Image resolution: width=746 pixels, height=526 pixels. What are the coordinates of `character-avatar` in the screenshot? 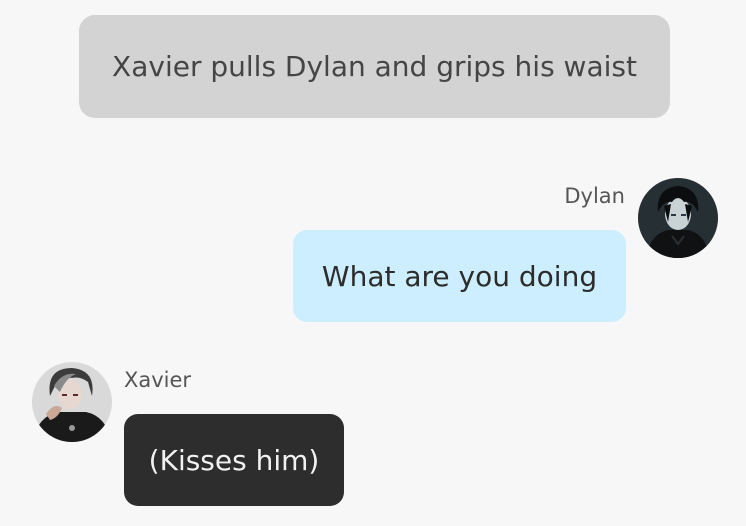 It's located at (72, 402).